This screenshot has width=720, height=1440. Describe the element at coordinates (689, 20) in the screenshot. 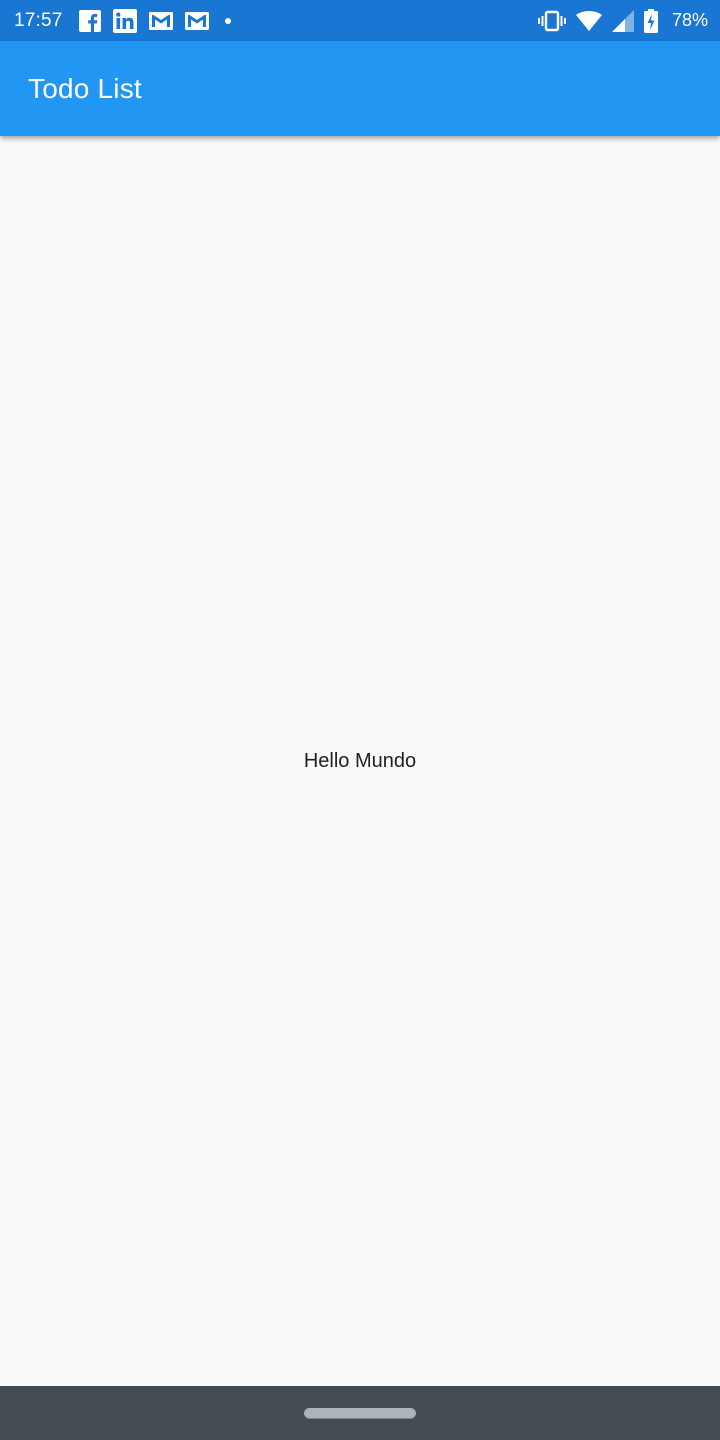

I see `battery-percent: 78%` at that location.